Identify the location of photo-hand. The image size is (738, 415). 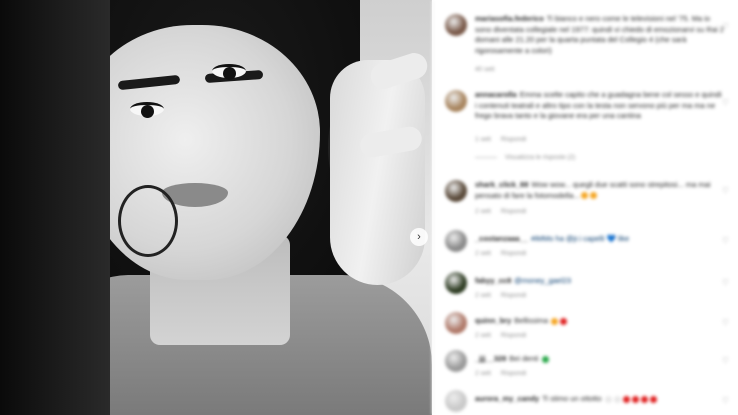
(377, 172).